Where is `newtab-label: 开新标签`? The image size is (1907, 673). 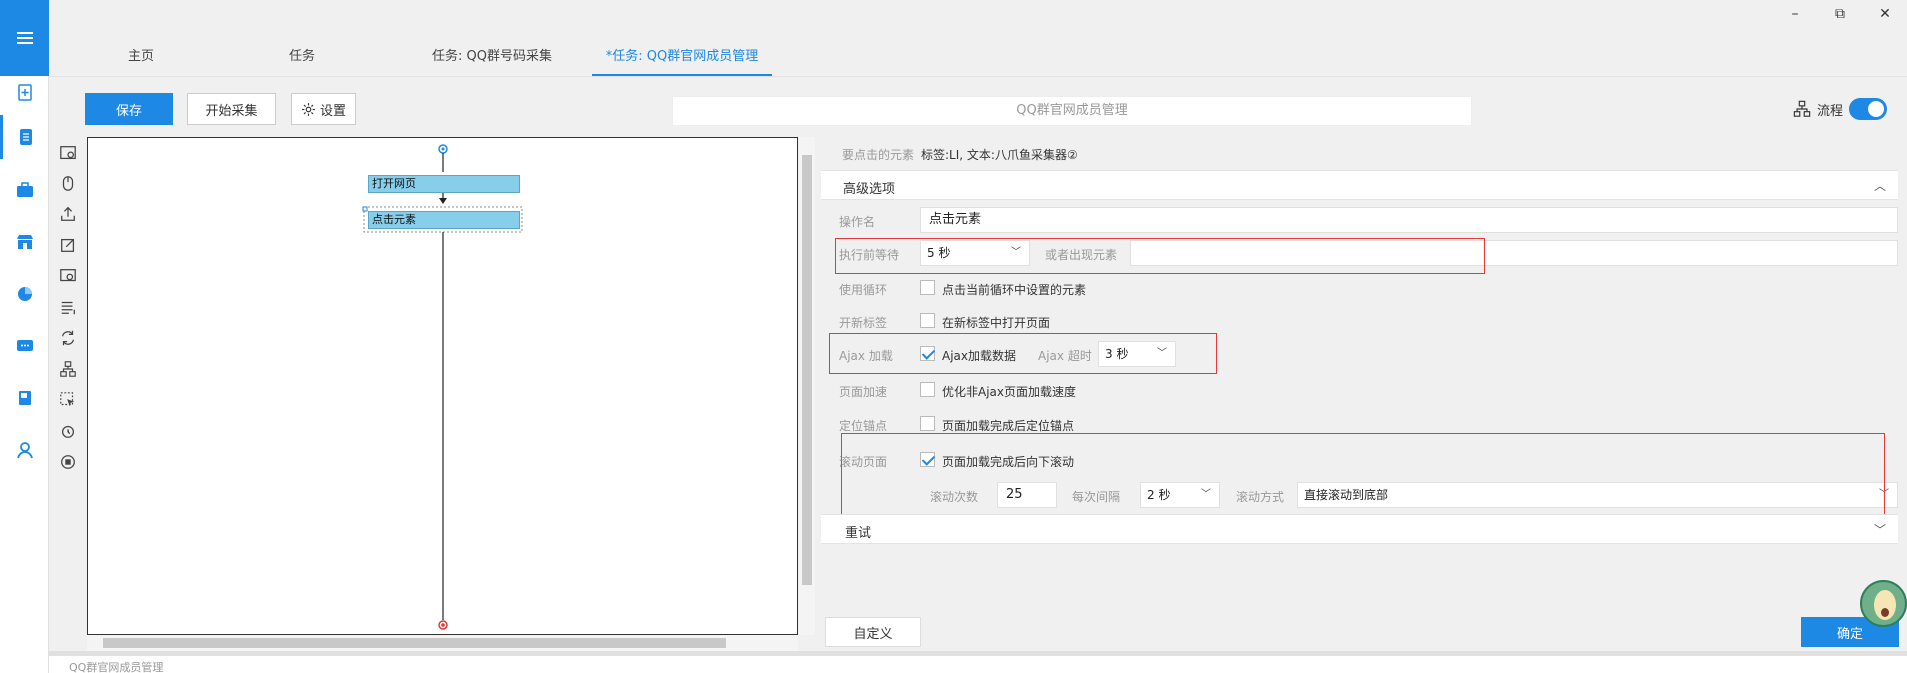 newtab-label: 开新标签 is located at coordinates (863, 323).